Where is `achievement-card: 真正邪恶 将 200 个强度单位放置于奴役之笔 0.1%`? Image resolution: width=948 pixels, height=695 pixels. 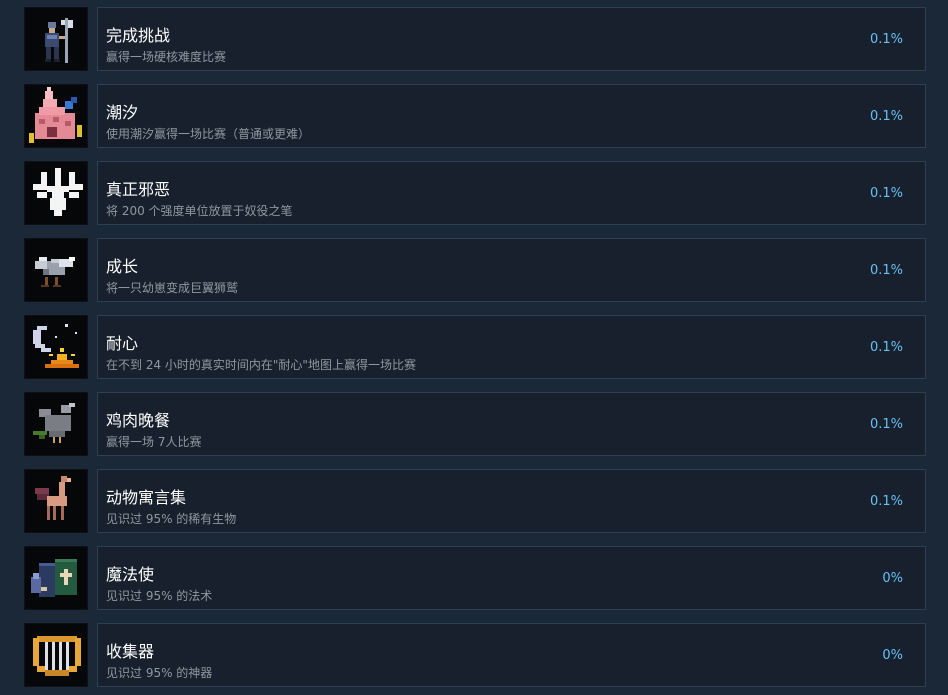 achievement-card: 真正邪恶 将 200 个强度单位放置于奴役之笔 0.1% is located at coordinates (511, 193).